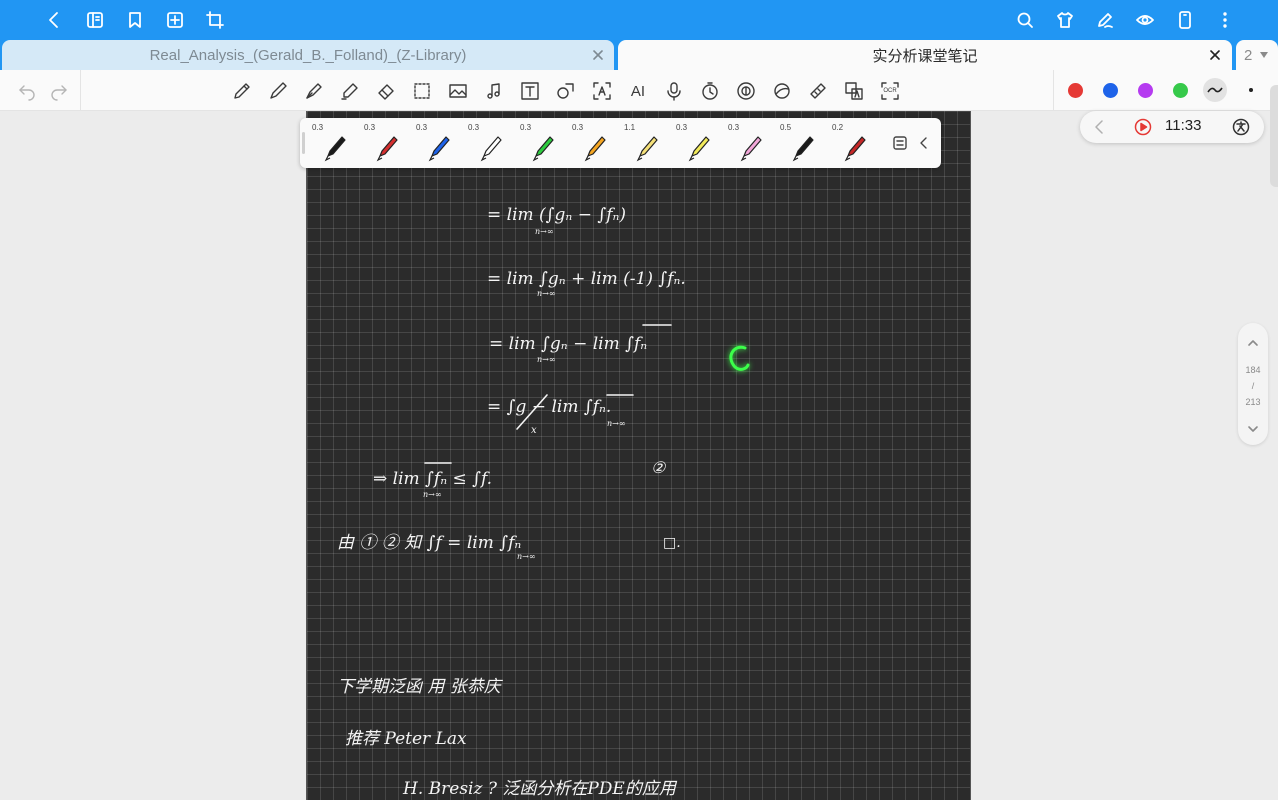 The height and width of the screenshot is (800, 1278). What do you see at coordinates (420, 687) in the screenshot?
I see `note-line: 下学期泛函 用 张恭庆` at bounding box center [420, 687].